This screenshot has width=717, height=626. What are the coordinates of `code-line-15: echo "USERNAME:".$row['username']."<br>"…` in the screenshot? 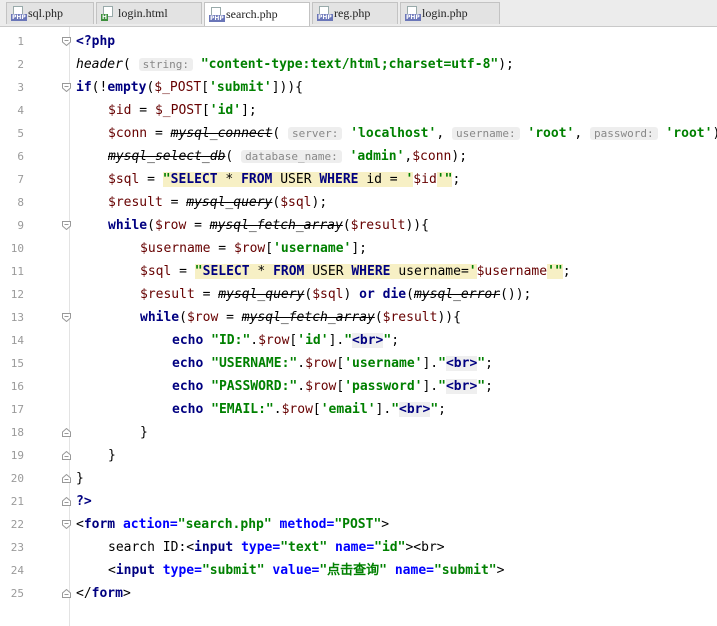 It's located at (332, 363).